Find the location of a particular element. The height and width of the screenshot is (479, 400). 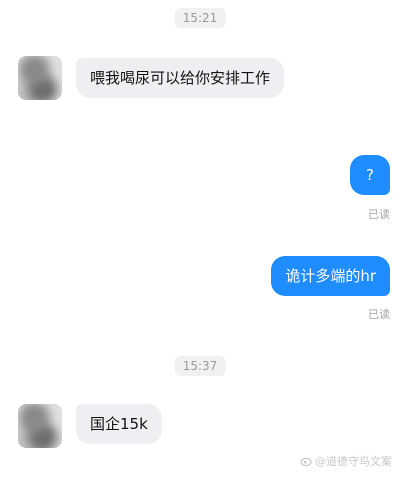

outgoing-message-bubble: ? is located at coordinates (370, 175).